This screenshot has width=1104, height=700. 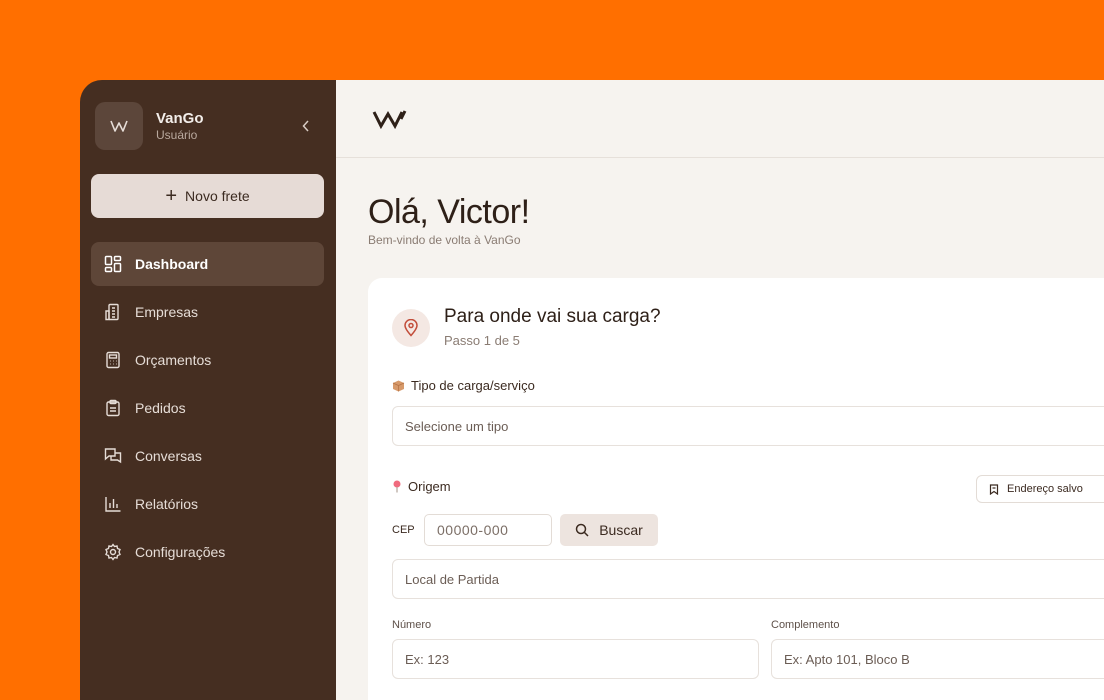 What do you see at coordinates (160, 408) in the screenshot?
I see `sidebar-item-label: Pedidos` at bounding box center [160, 408].